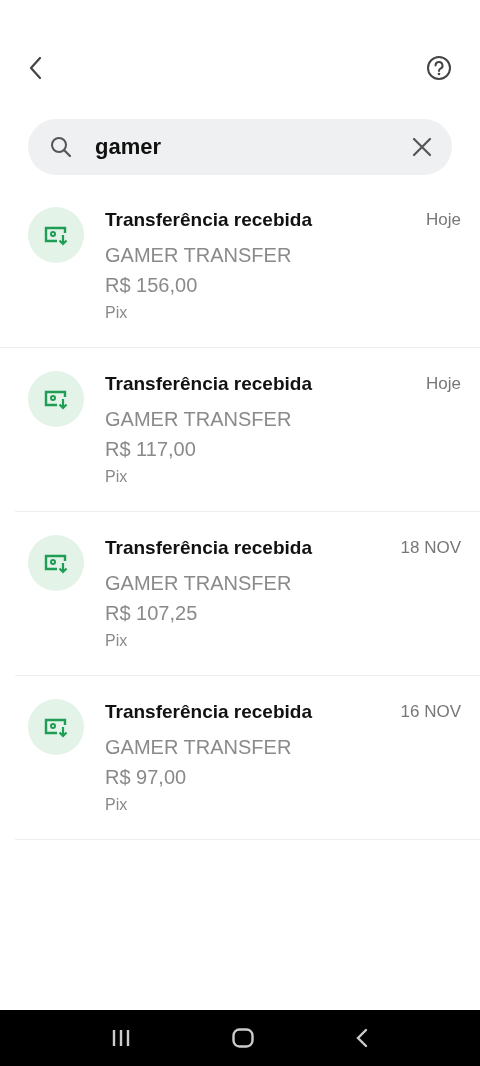 This screenshot has width=480, height=1066. Describe the element at coordinates (151, 285) in the screenshot. I see `transaction-amount: R$ 156,00` at that location.